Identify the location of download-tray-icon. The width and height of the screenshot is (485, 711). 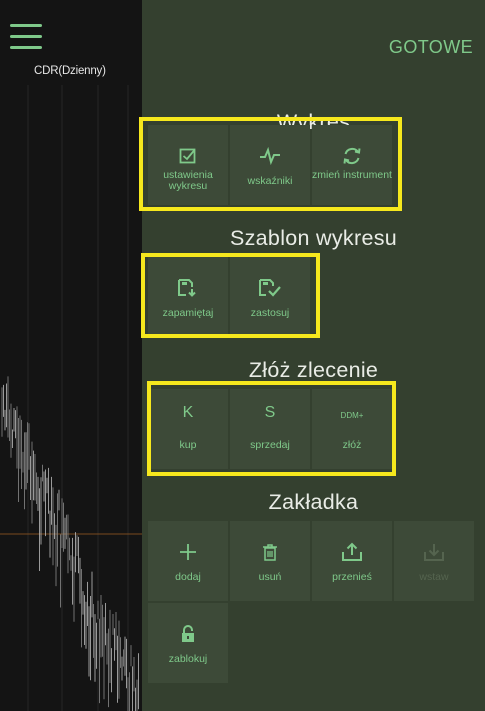
(434, 552).